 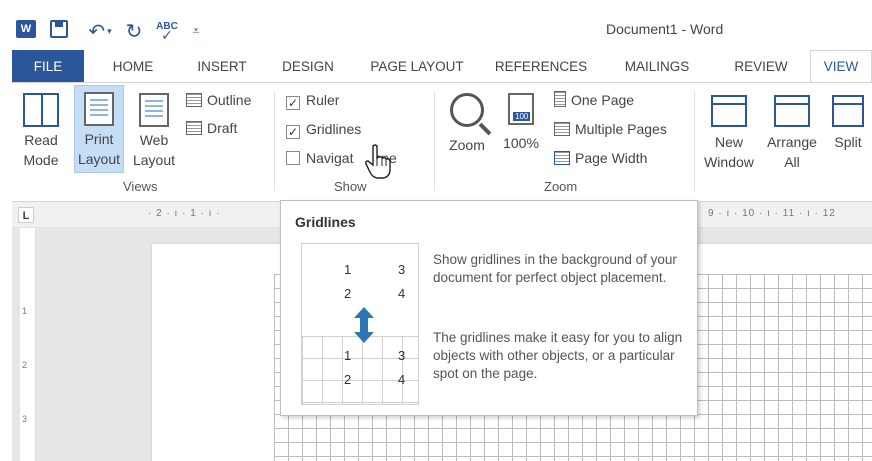 I want to click on ruler-check-icon: ✓, so click(x=293, y=103).